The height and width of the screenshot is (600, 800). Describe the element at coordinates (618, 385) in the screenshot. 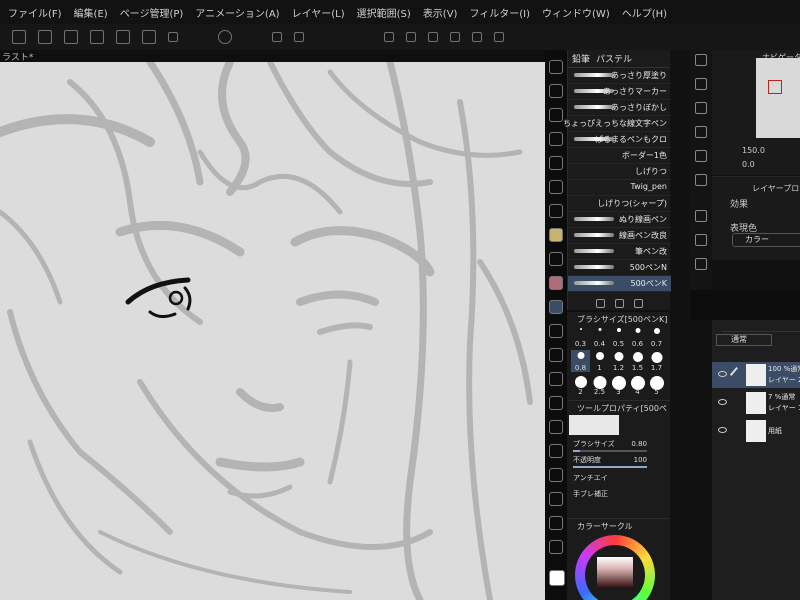

I see `brush-size-preset: 3` at that location.